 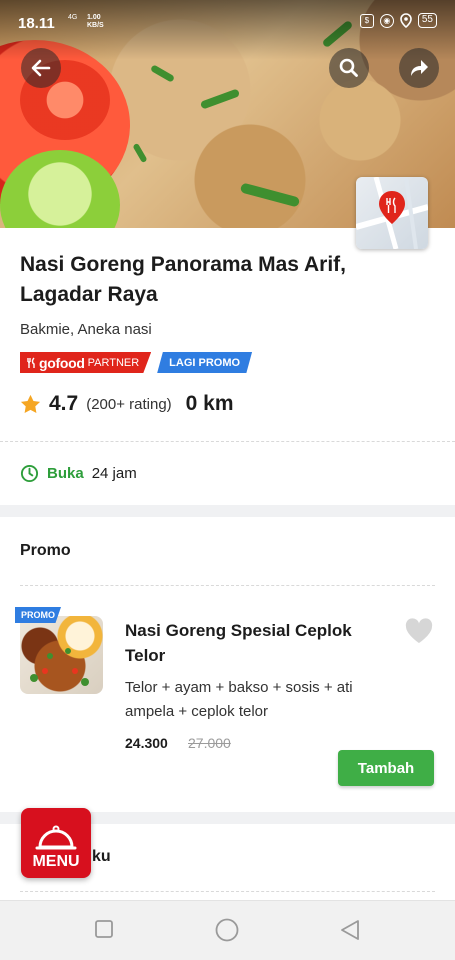 I want to click on section-separator, so click(x=227, y=511).